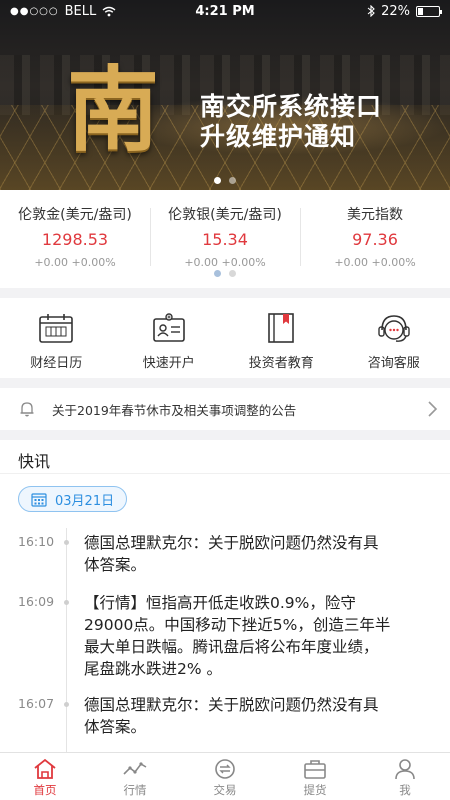 Image resolution: width=450 pixels, height=800 pixels. I want to click on menu-investor-education: 投资者教育, so click(281, 338).